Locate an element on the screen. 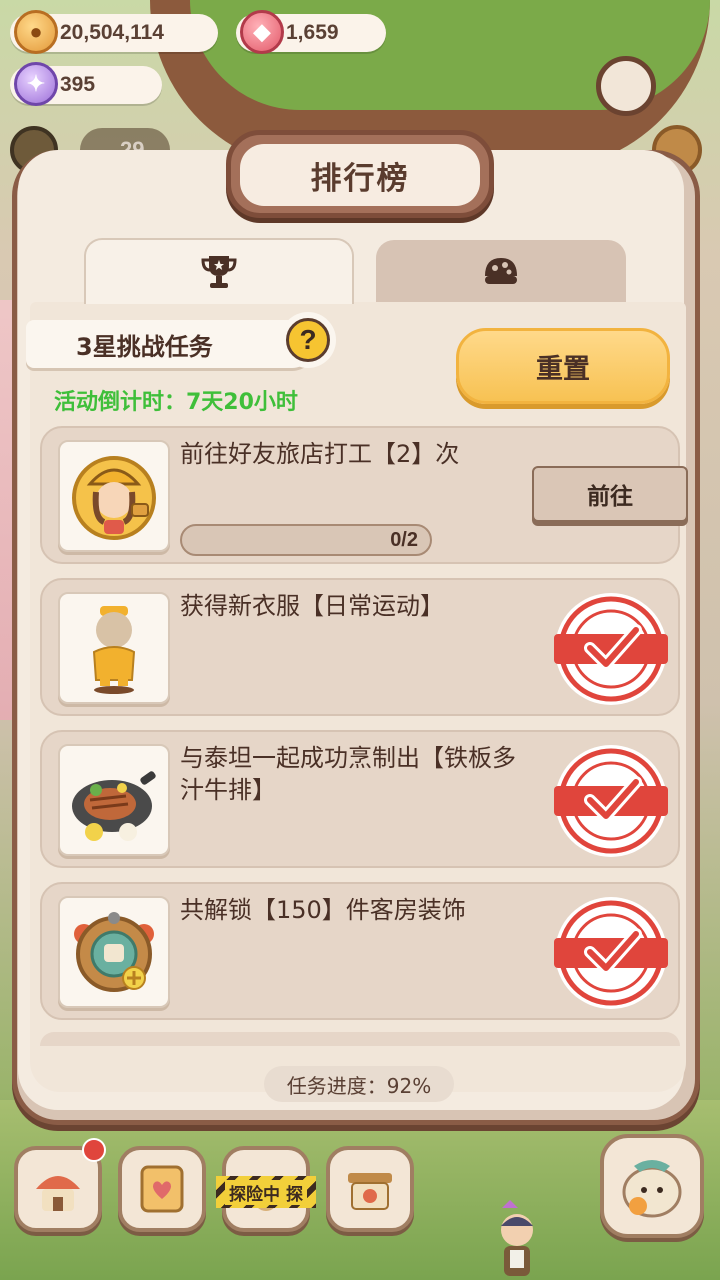 The image size is (720, 1280). reset-button: 重置 is located at coordinates (563, 366).